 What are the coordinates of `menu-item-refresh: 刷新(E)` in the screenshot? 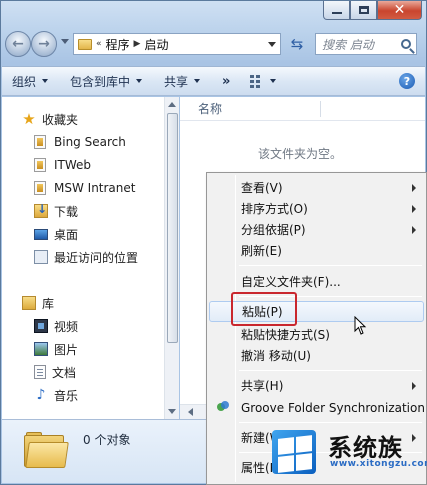 It's located at (316, 250).